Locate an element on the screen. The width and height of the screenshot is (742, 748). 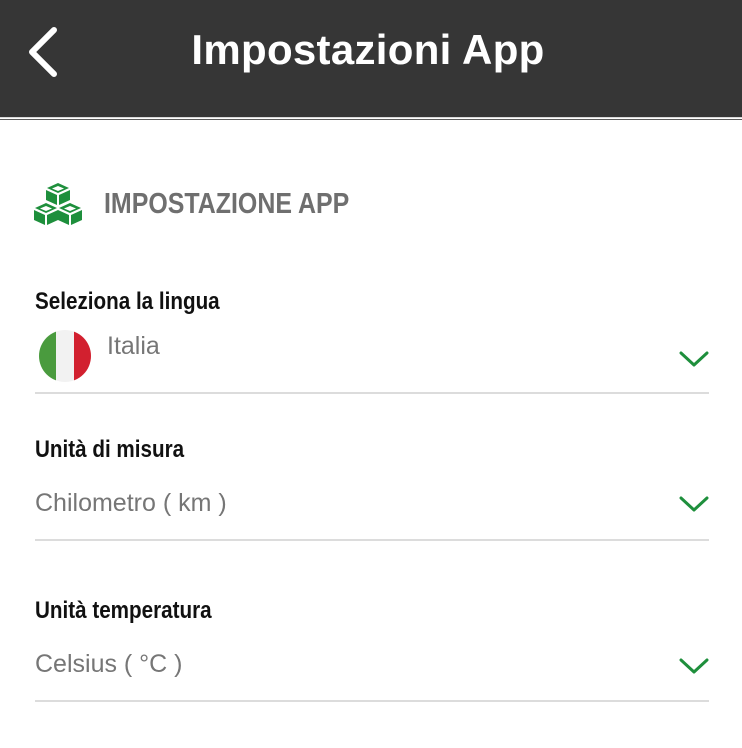
temperature-value: Celsius ( °C ) is located at coordinates (109, 664).